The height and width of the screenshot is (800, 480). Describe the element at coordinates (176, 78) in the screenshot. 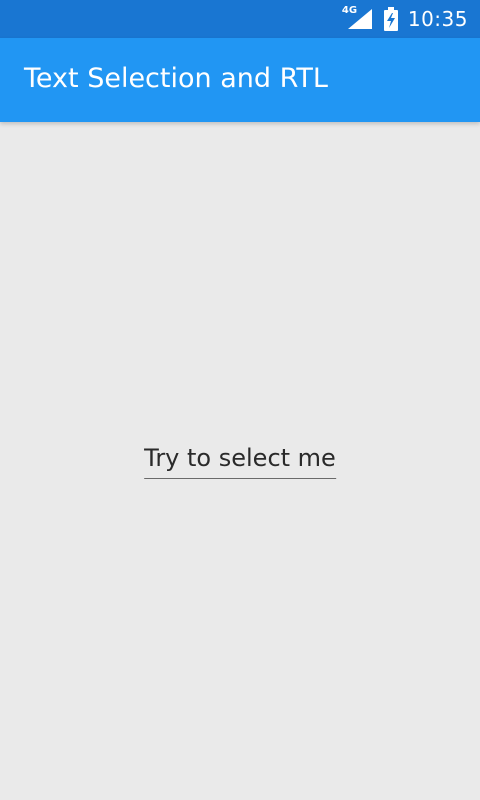

I see `app-title: Text Selection and RTL` at that location.